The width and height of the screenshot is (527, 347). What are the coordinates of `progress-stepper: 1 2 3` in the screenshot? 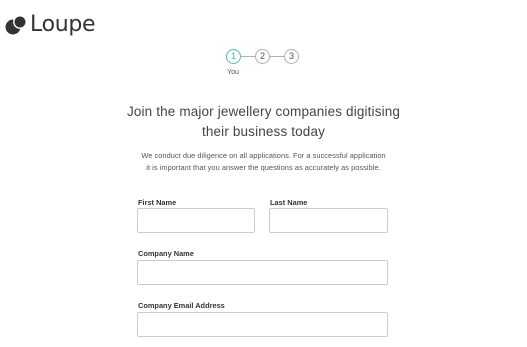 It's located at (263, 57).